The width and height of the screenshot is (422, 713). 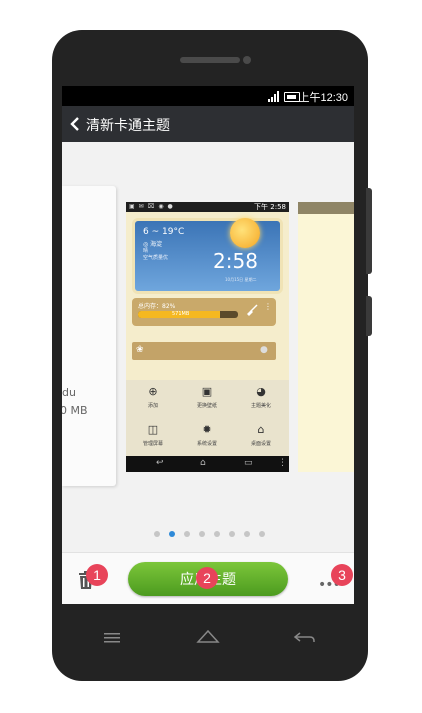 What do you see at coordinates (207, 464) in the screenshot?
I see `preview-nav-bar: ↩ ⌂ ▭ ⋮` at bounding box center [207, 464].